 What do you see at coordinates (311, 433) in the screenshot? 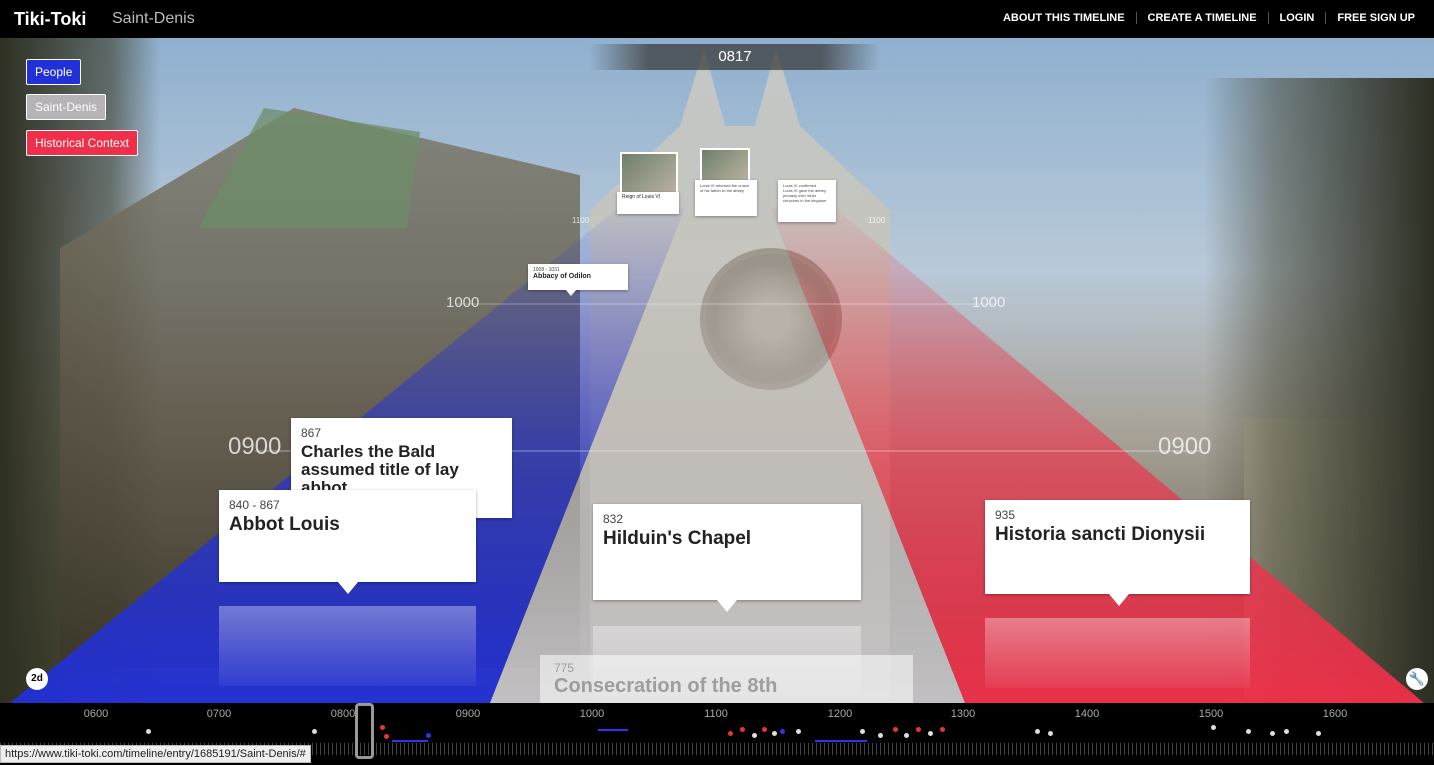
I see `story-date: 867` at bounding box center [311, 433].